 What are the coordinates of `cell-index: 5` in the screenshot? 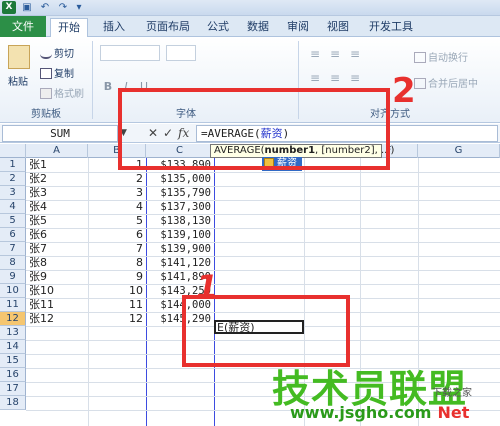 It's located at (117, 221).